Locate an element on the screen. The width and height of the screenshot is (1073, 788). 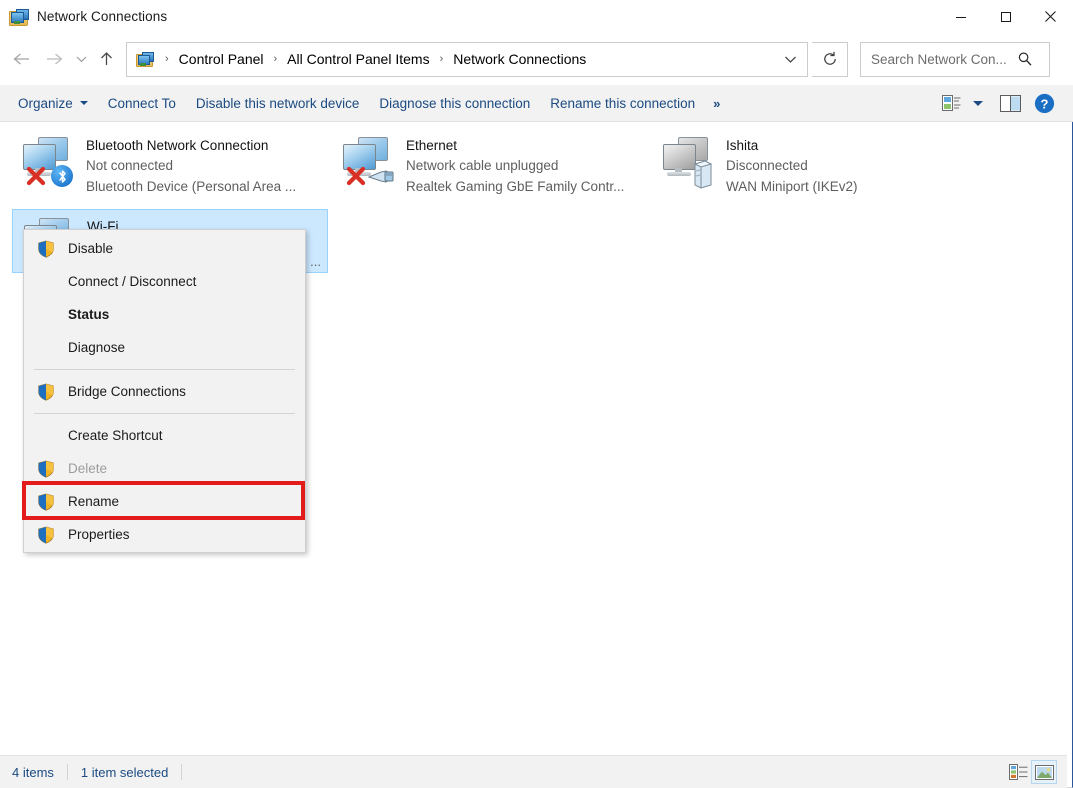
menu-item-properties: Properties is located at coordinates (164, 534).